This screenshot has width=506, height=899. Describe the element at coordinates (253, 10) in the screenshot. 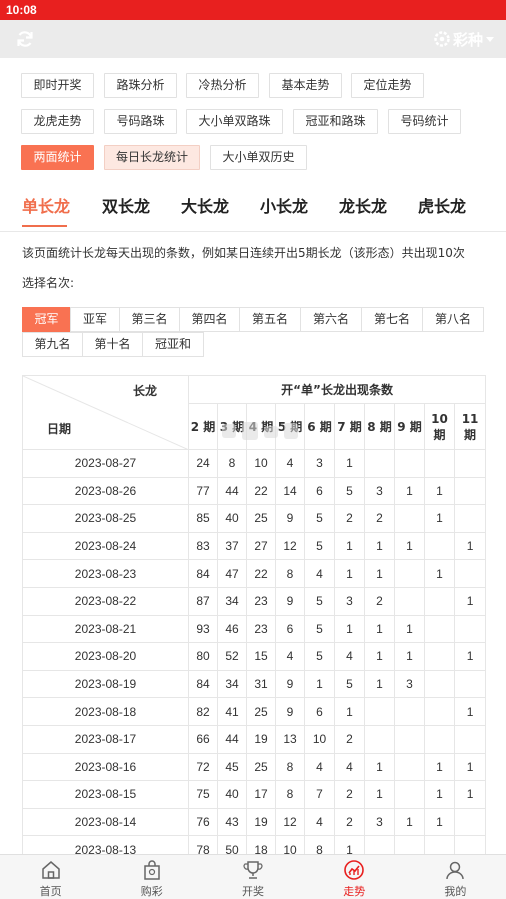

I see `status-bar: 10:08` at that location.